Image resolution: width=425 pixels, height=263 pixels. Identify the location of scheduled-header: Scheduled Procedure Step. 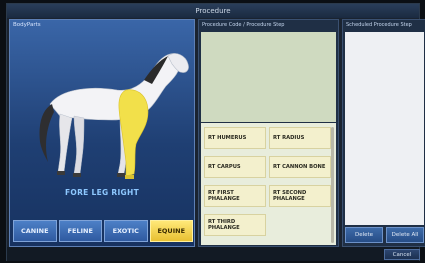
(379, 25).